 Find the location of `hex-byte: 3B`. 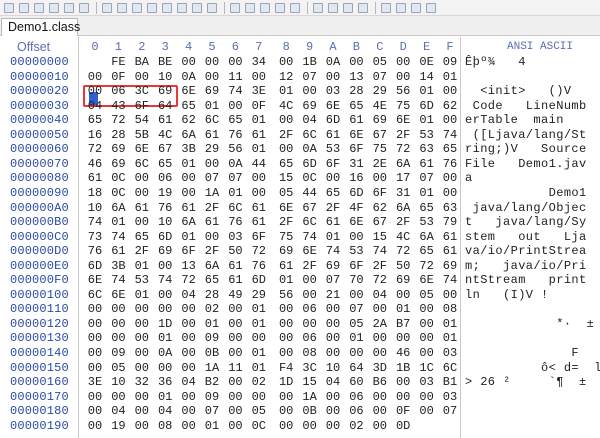

hex-byte: 3B is located at coordinates (118, 266).